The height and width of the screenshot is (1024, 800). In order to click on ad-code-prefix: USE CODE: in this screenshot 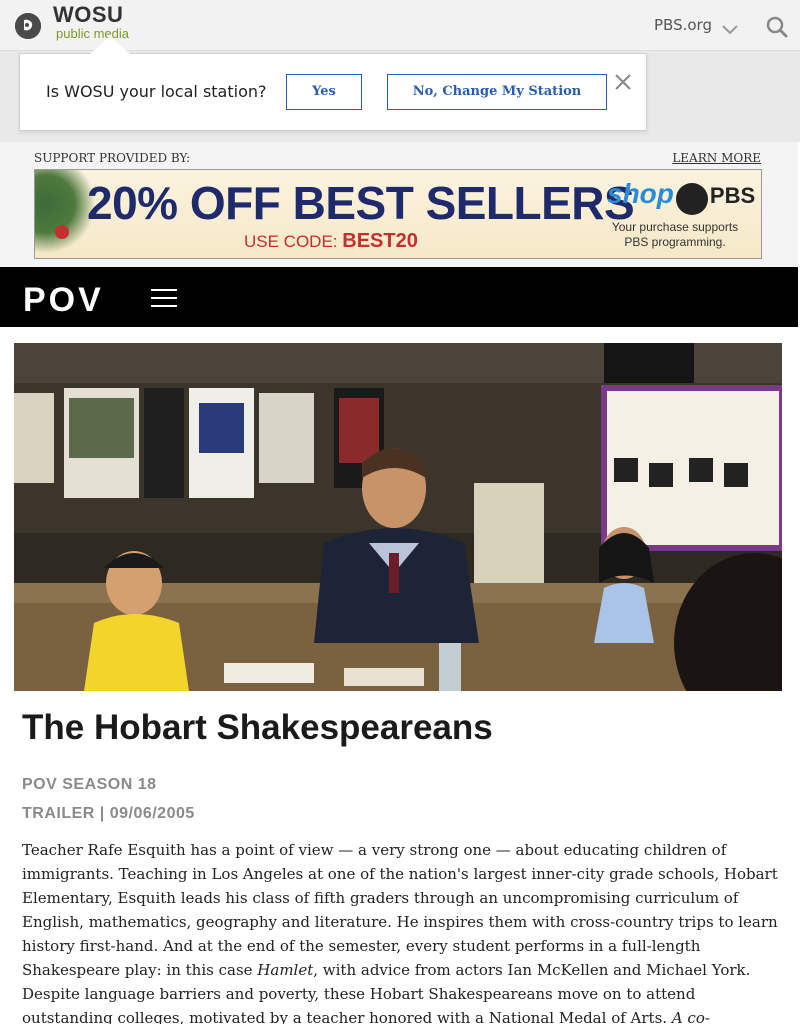, I will do `click(291, 241)`.